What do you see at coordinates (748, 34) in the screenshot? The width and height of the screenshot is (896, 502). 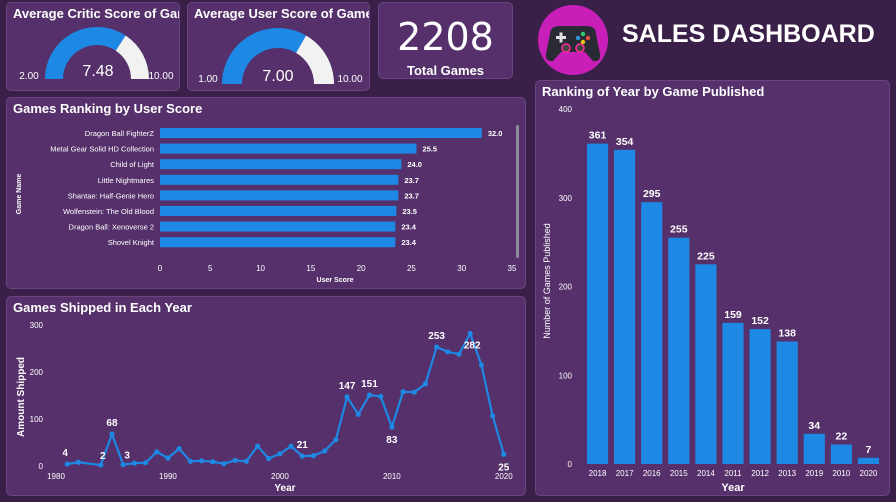 I see `dashboard-title: SALES DASHBOARD` at bounding box center [748, 34].